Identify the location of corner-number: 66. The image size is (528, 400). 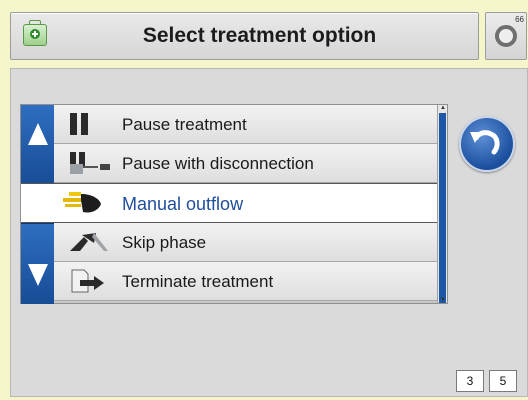
(519, 19).